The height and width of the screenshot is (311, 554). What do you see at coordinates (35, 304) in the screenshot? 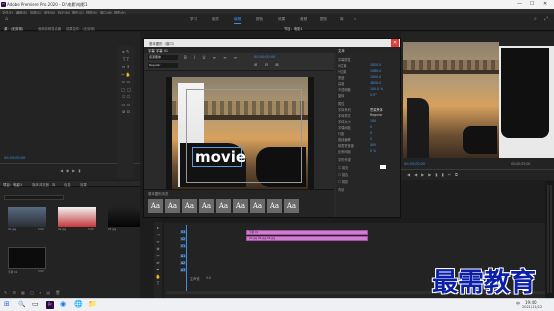
I see `task-view-icon: ▭` at bounding box center [35, 304].